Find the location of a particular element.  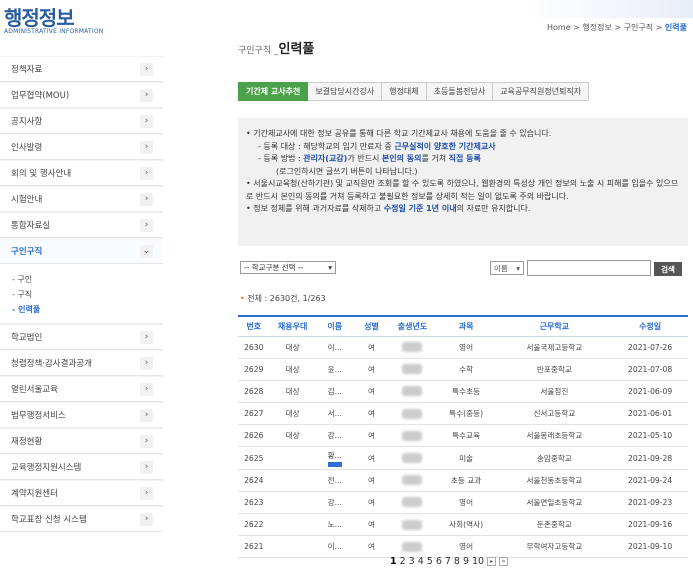

last-page-icon: » is located at coordinates (504, 561).